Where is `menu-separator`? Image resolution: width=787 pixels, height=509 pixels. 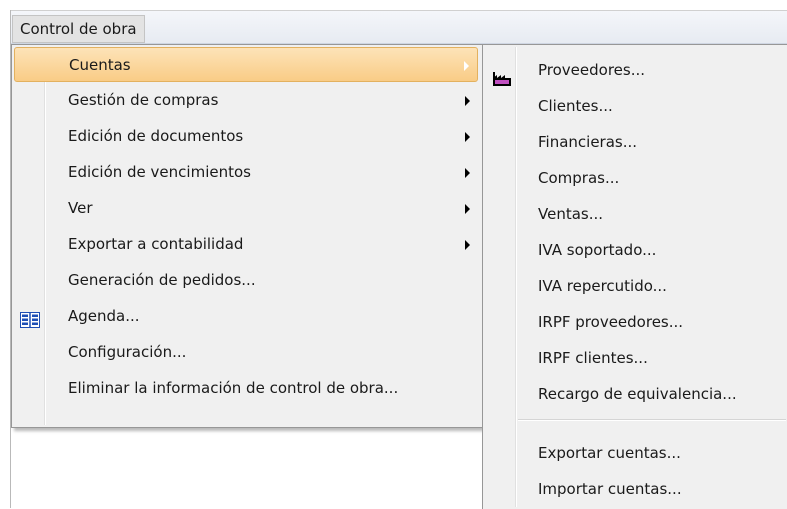
menu-separator is located at coordinates (652, 420).